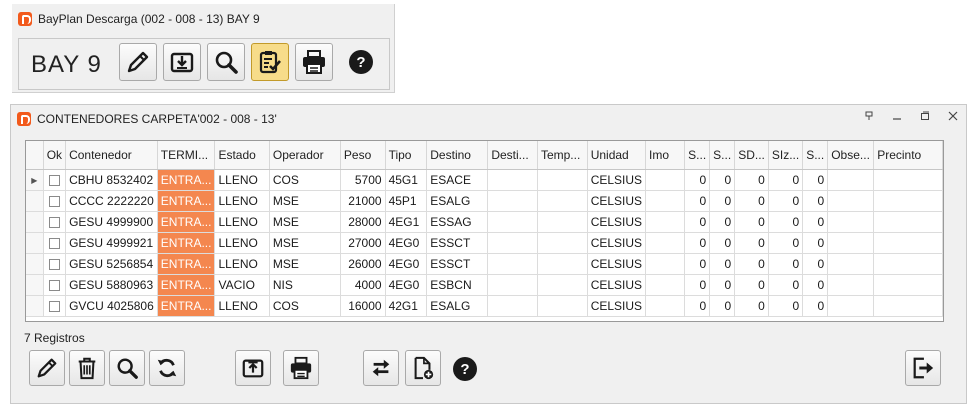 Image resolution: width=973 pixels, height=406 pixels. I want to click on cell-contenedor: GESU 4999900, so click(111, 222).